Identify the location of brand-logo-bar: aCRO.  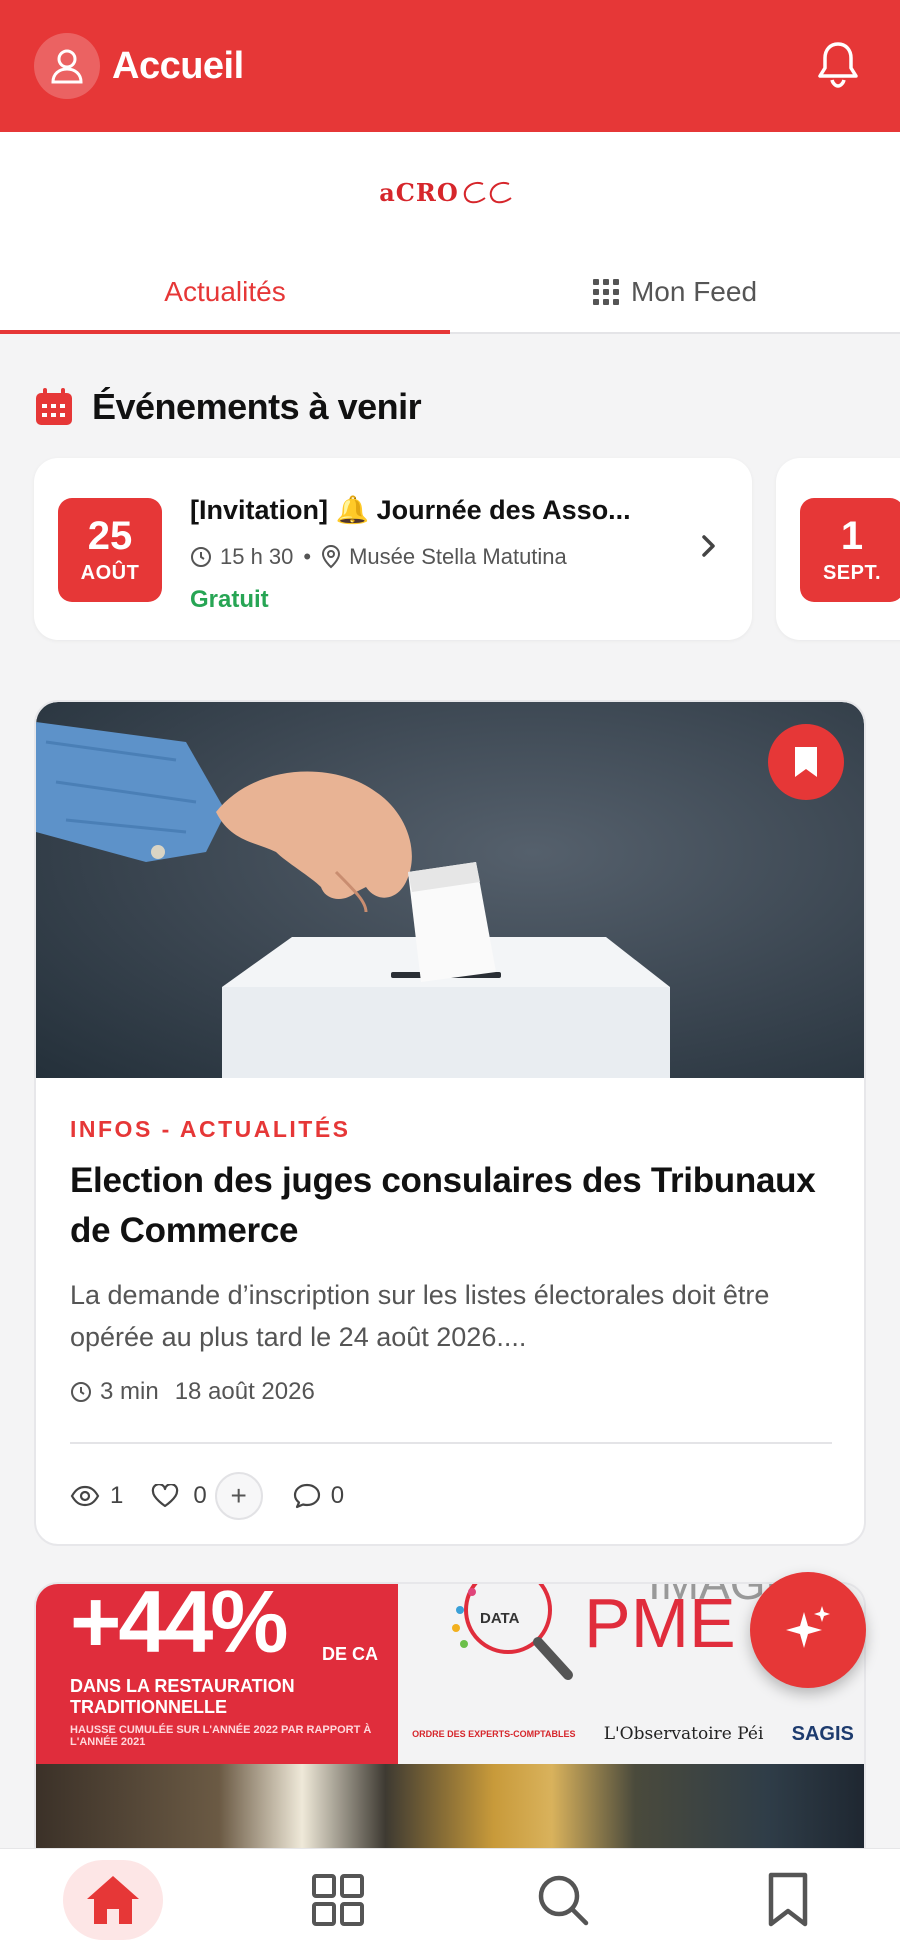
(450, 192).